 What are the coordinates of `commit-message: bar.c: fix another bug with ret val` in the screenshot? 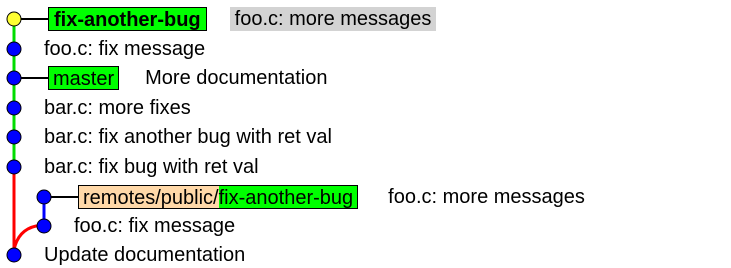 It's located at (188, 137).